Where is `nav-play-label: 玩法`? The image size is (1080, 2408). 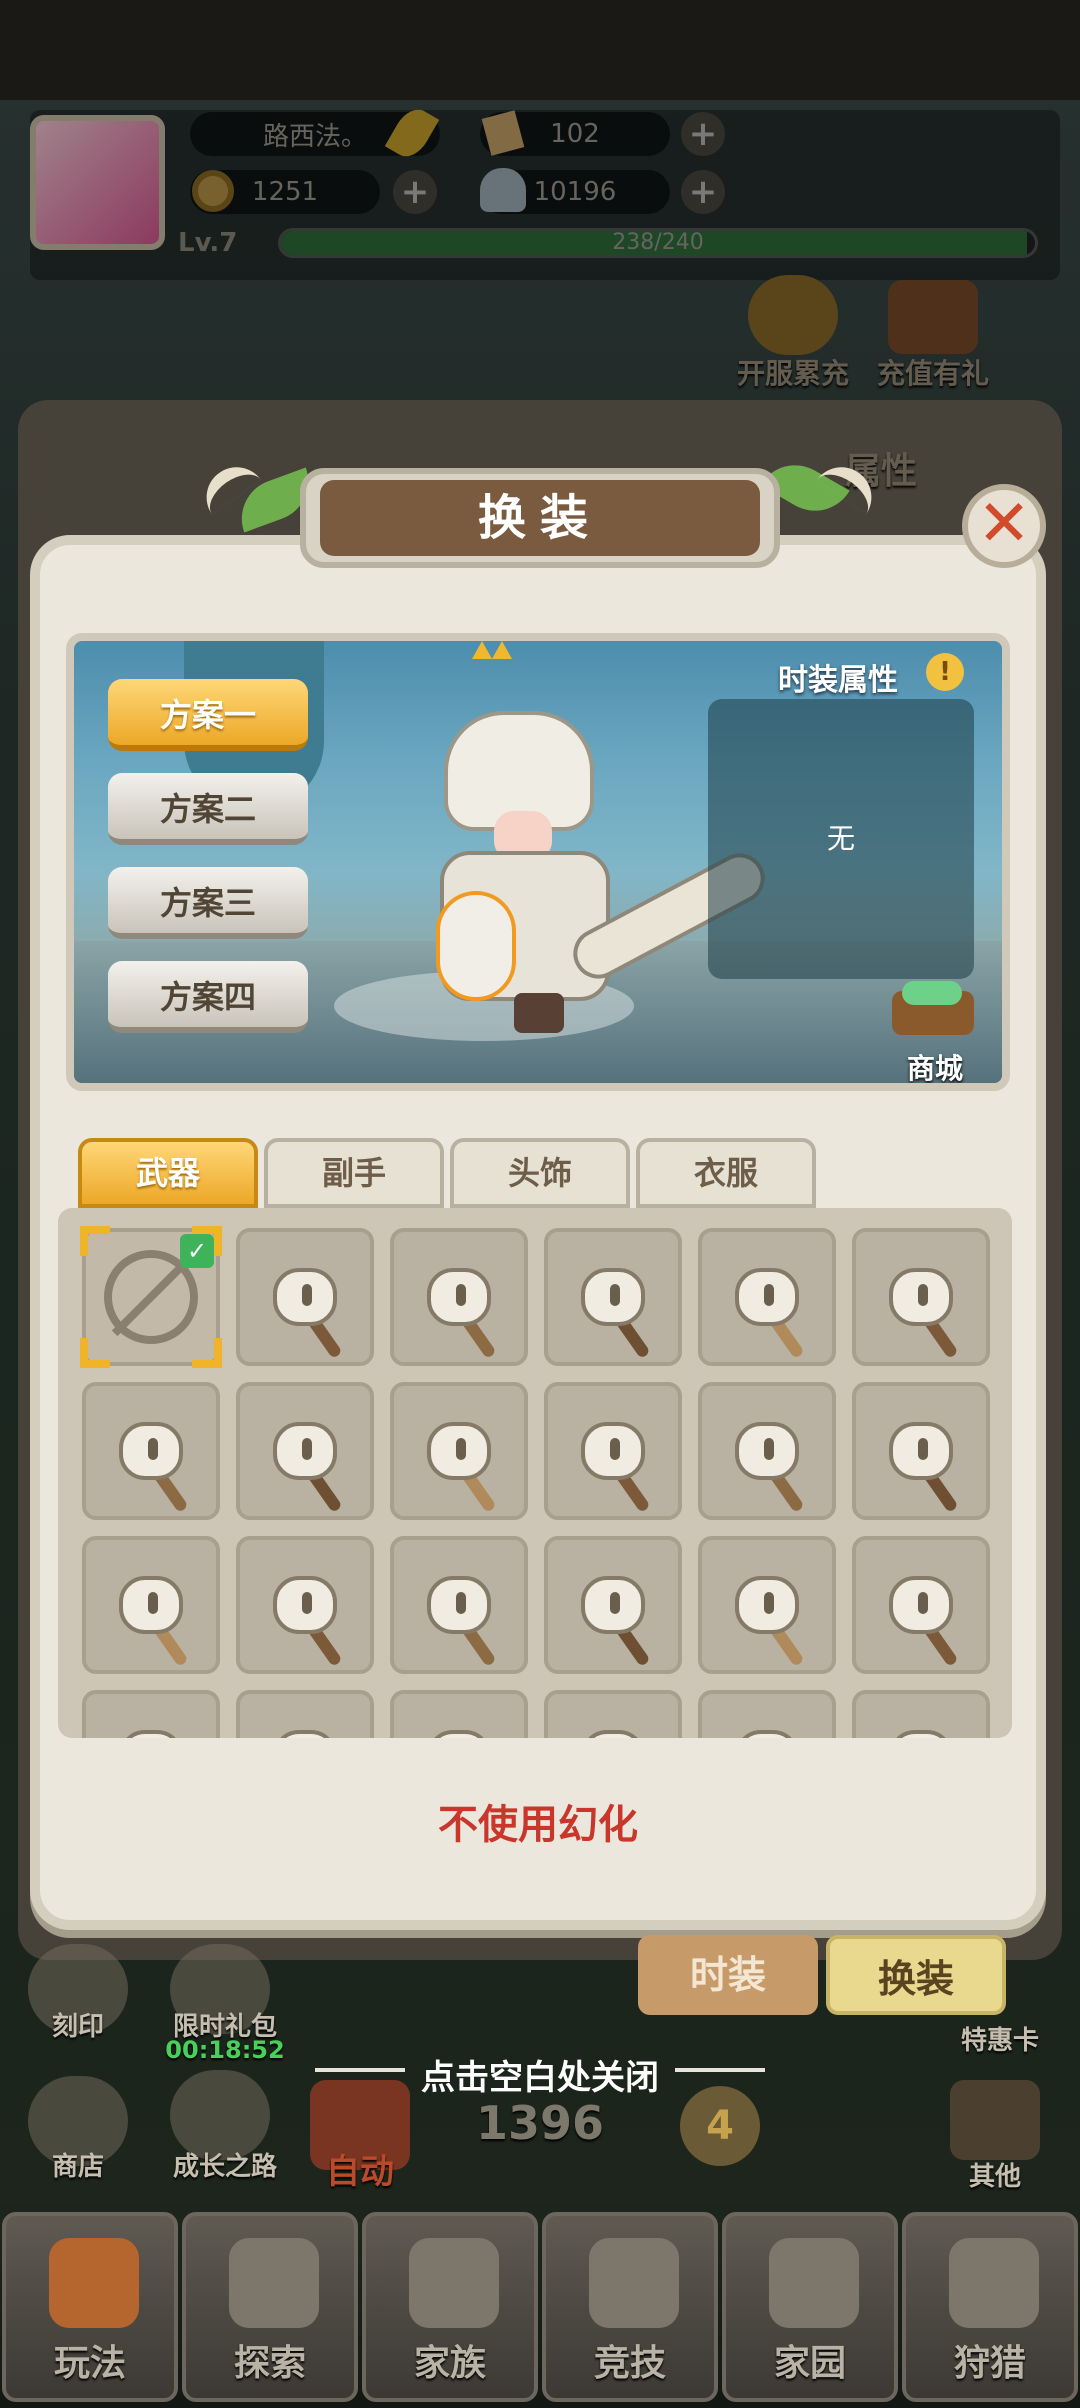 nav-play-label: 玩法 is located at coordinates (89, 2363).